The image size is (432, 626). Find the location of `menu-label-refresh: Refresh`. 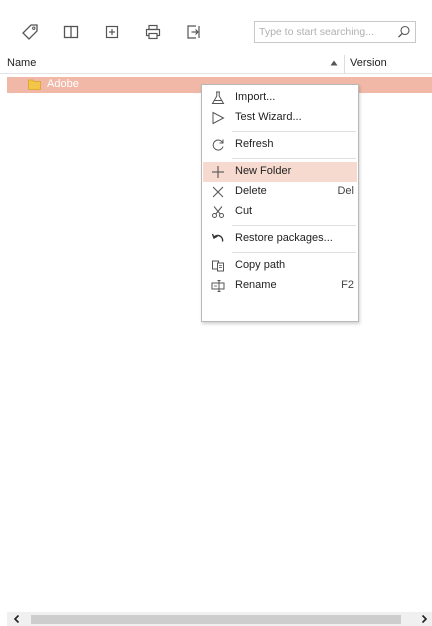

menu-label-refresh: Refresh is located at coordinates (254, 144).